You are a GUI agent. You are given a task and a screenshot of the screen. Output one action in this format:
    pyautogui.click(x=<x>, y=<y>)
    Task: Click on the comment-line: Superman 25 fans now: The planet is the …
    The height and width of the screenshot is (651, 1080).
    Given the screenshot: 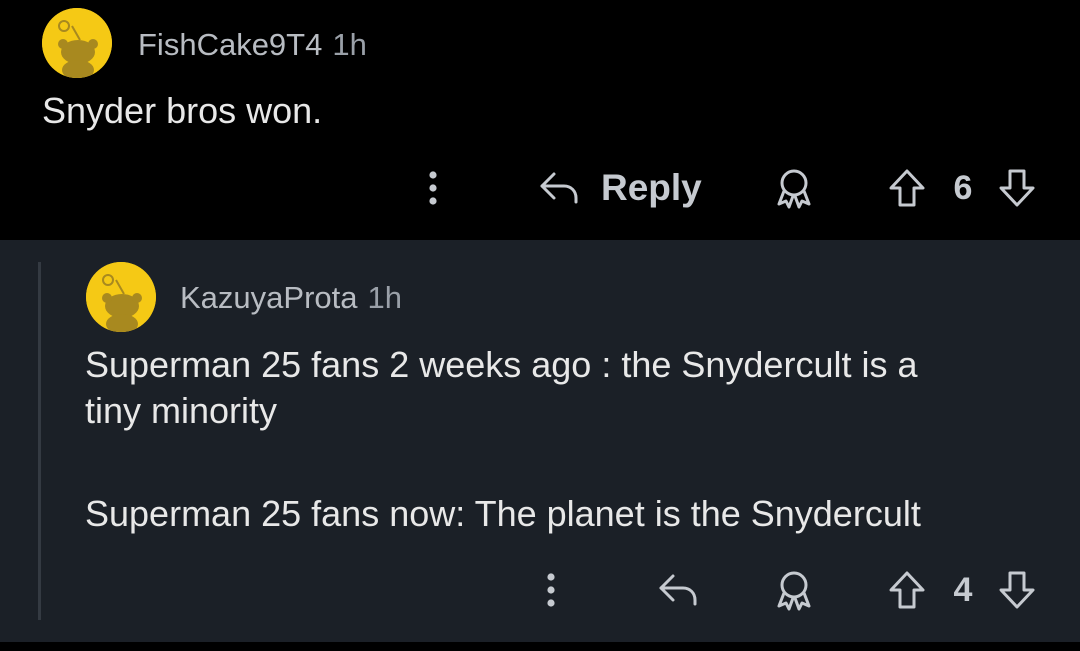 What is the action you would take?
    pyautogui.click(x=503, y=513)
    